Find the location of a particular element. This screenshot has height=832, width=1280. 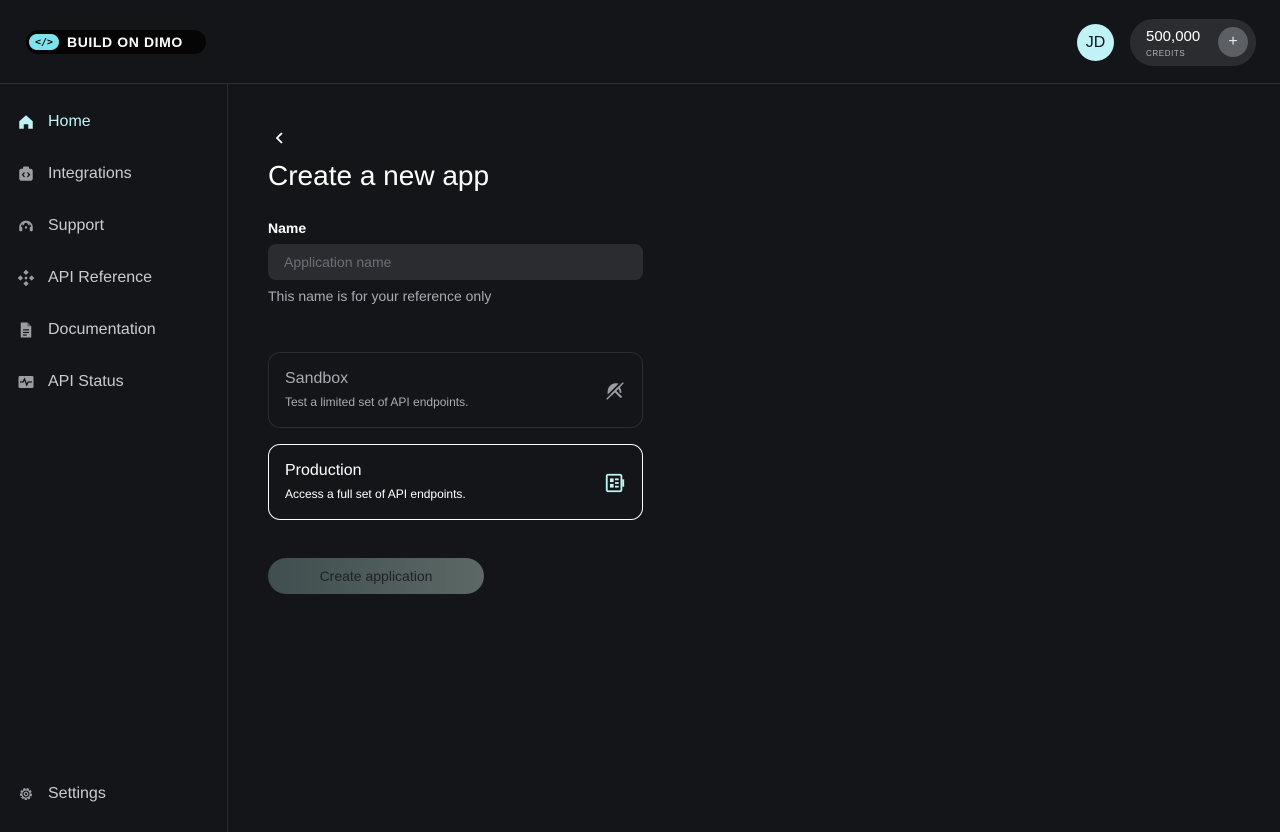

sidebar-item-home: Home is located at coordinates (53, 122).